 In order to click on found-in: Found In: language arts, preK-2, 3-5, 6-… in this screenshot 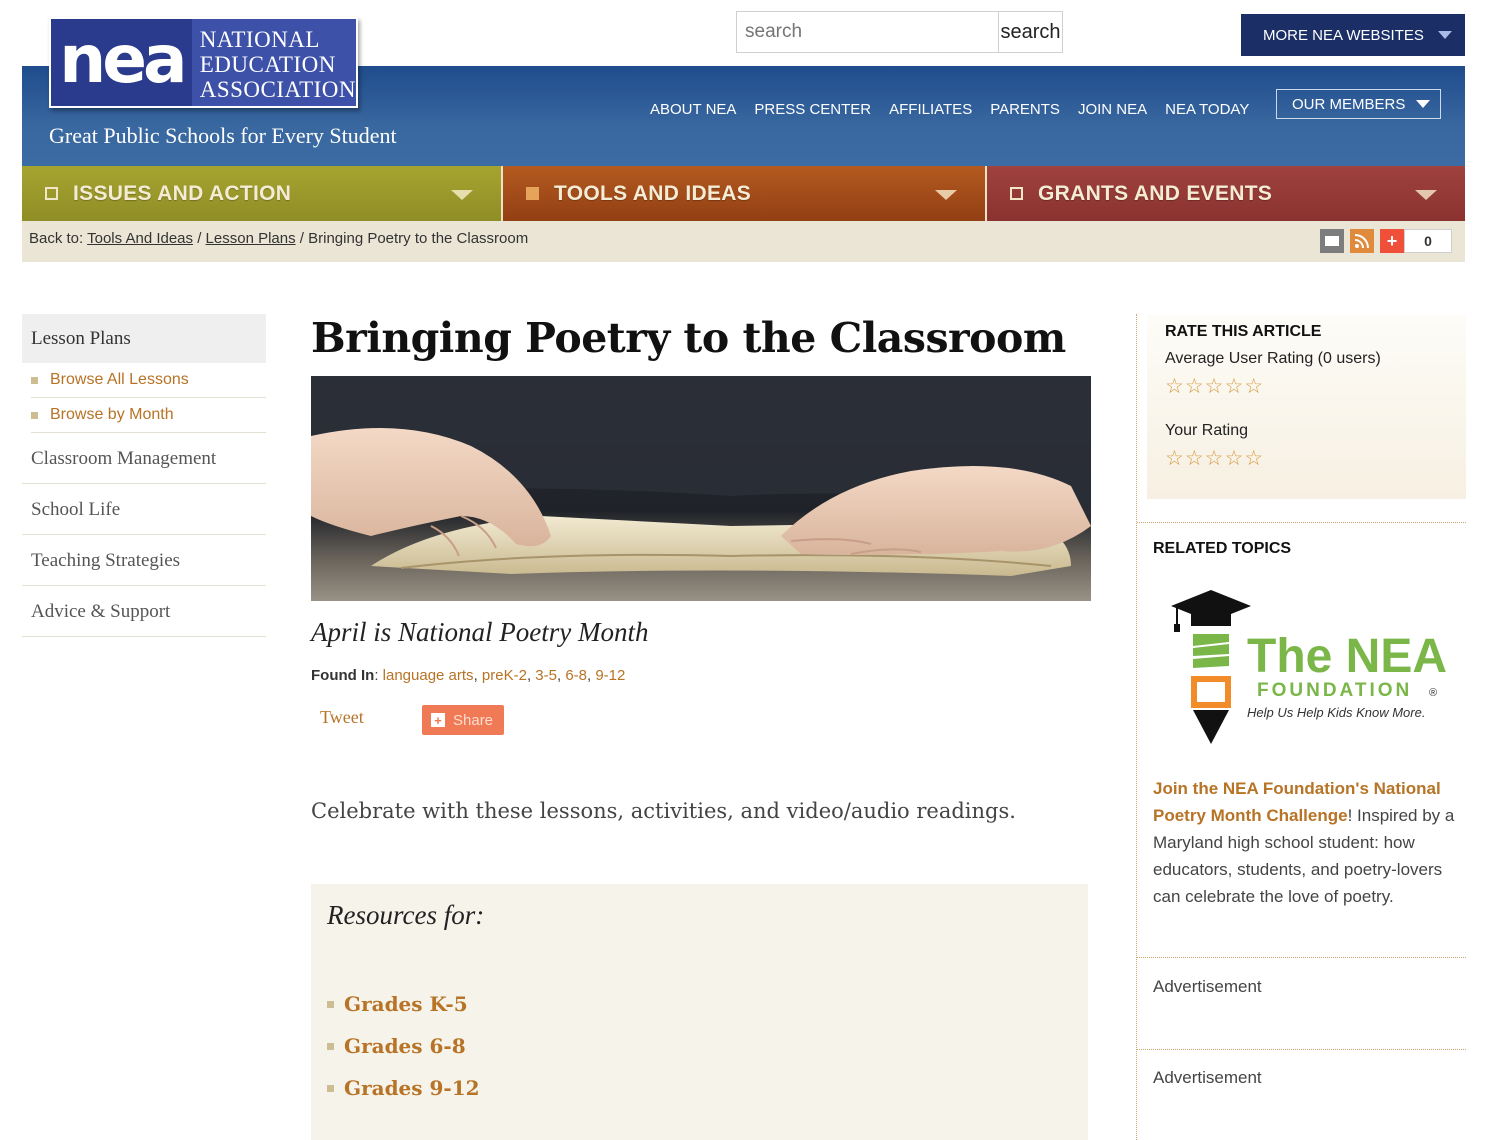, I will do `click(468, 675)`.